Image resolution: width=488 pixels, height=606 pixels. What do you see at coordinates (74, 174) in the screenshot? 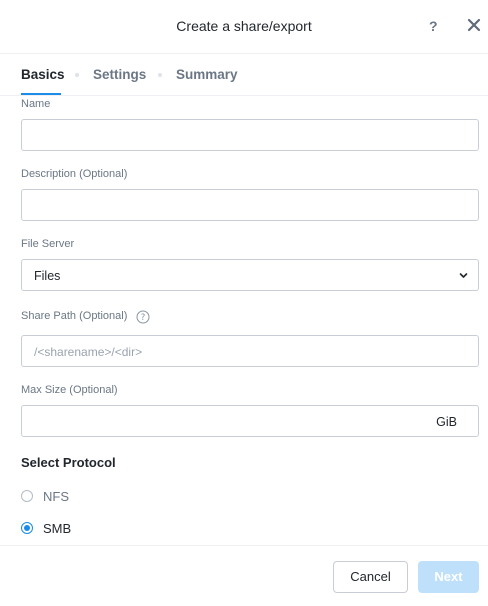
I see `description-label: Description (Optional)` at bounding box center [74, 174].